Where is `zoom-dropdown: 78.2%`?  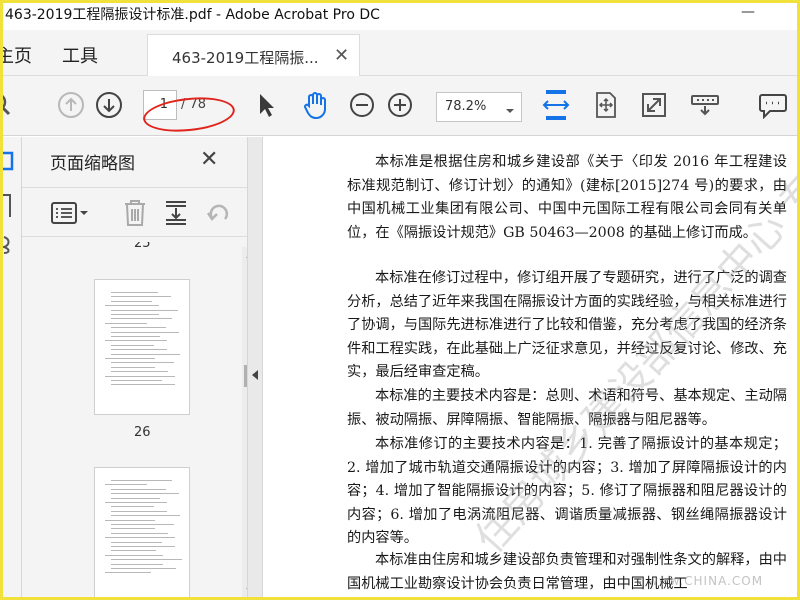
zoom-dropdown: 78.2% is located at coordinates (479, 107).